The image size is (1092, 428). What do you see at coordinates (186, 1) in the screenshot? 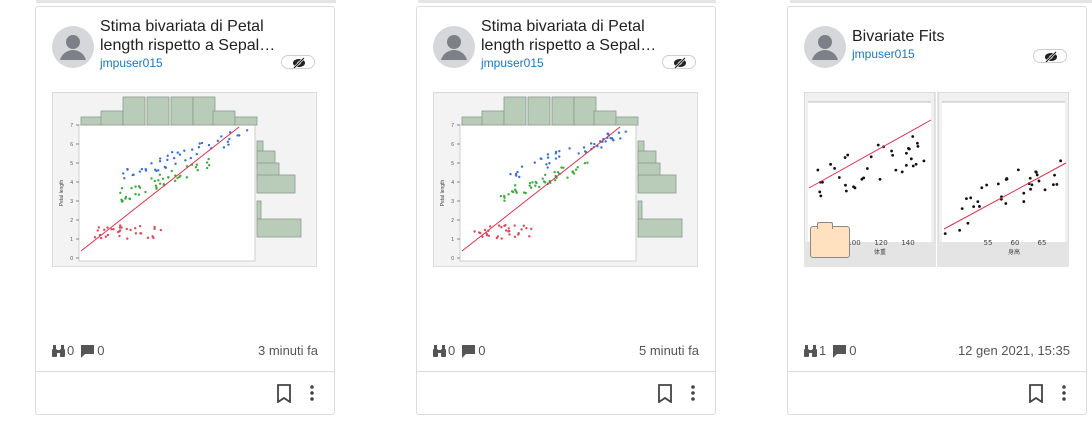
I see `top-divider-left` at bounding box center [186, 1].